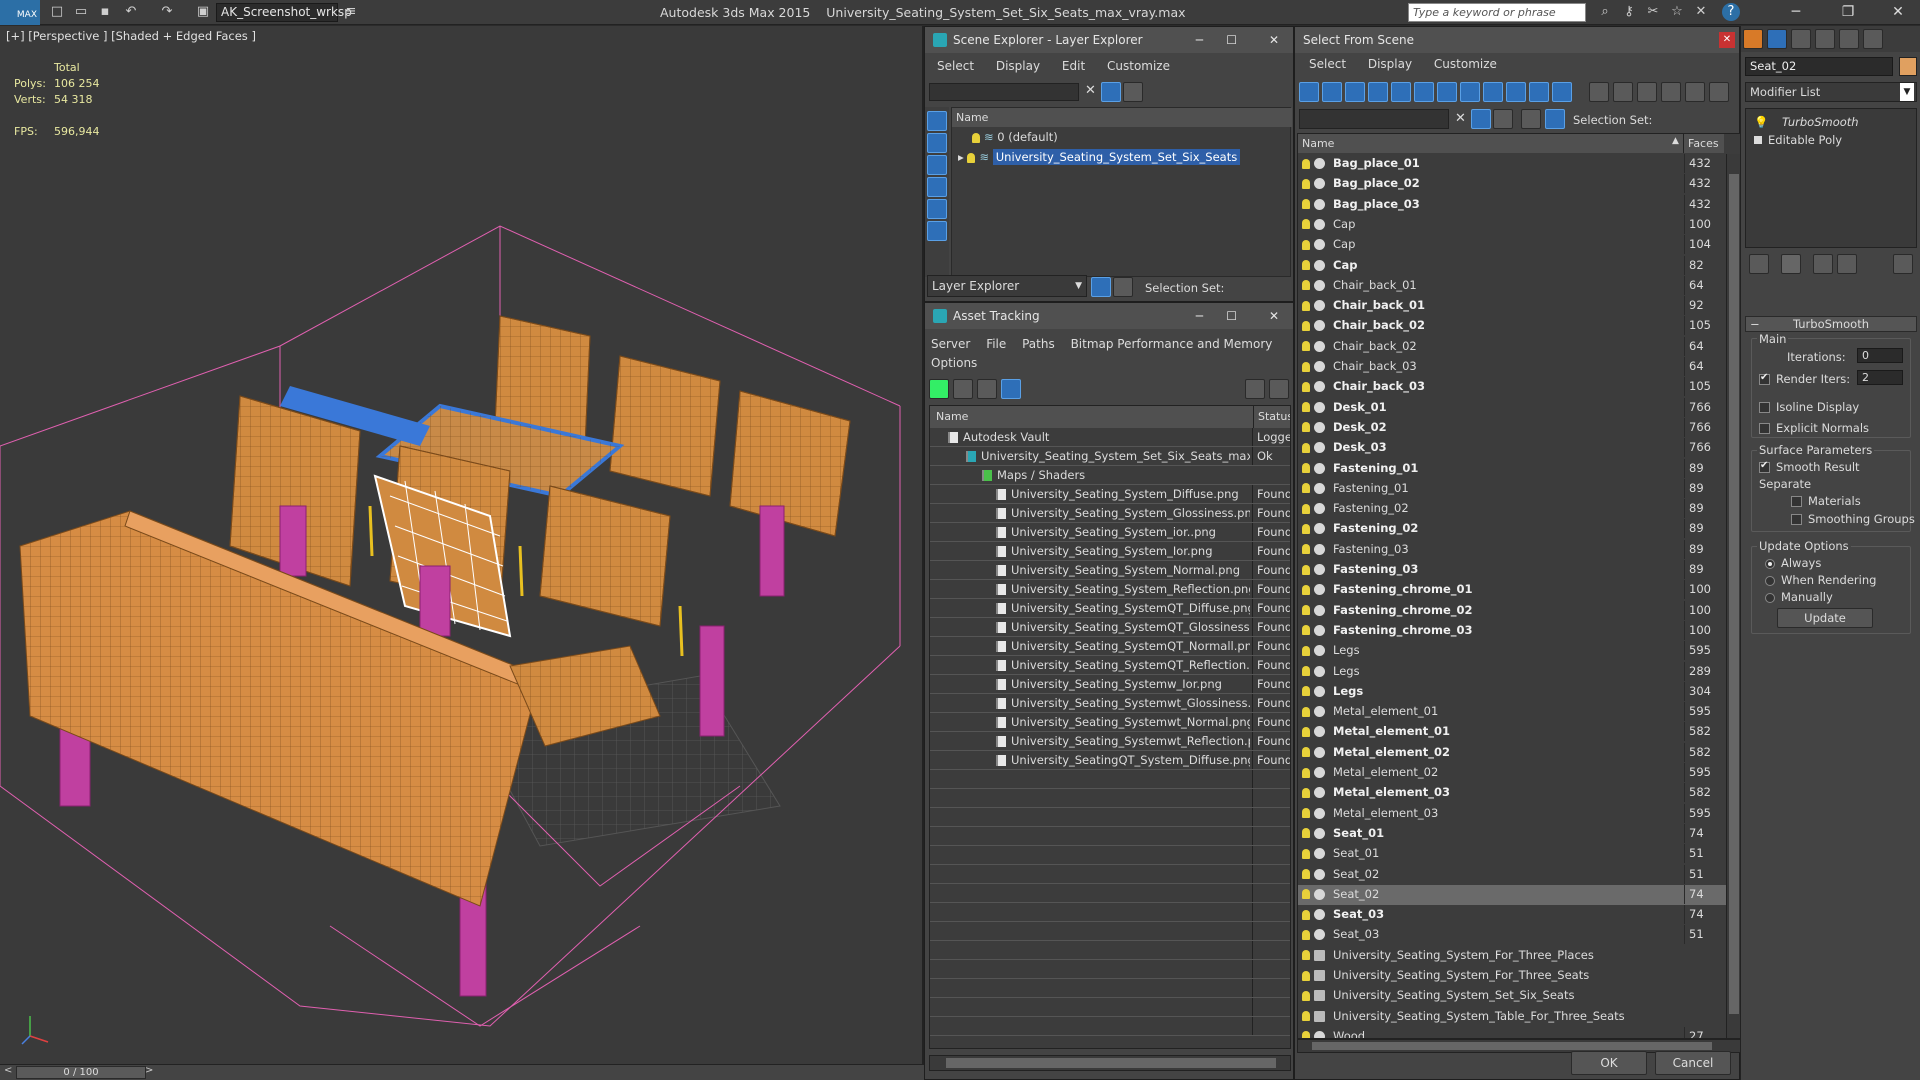  I want to click on isoline-checkbox, so click(1764, 407).